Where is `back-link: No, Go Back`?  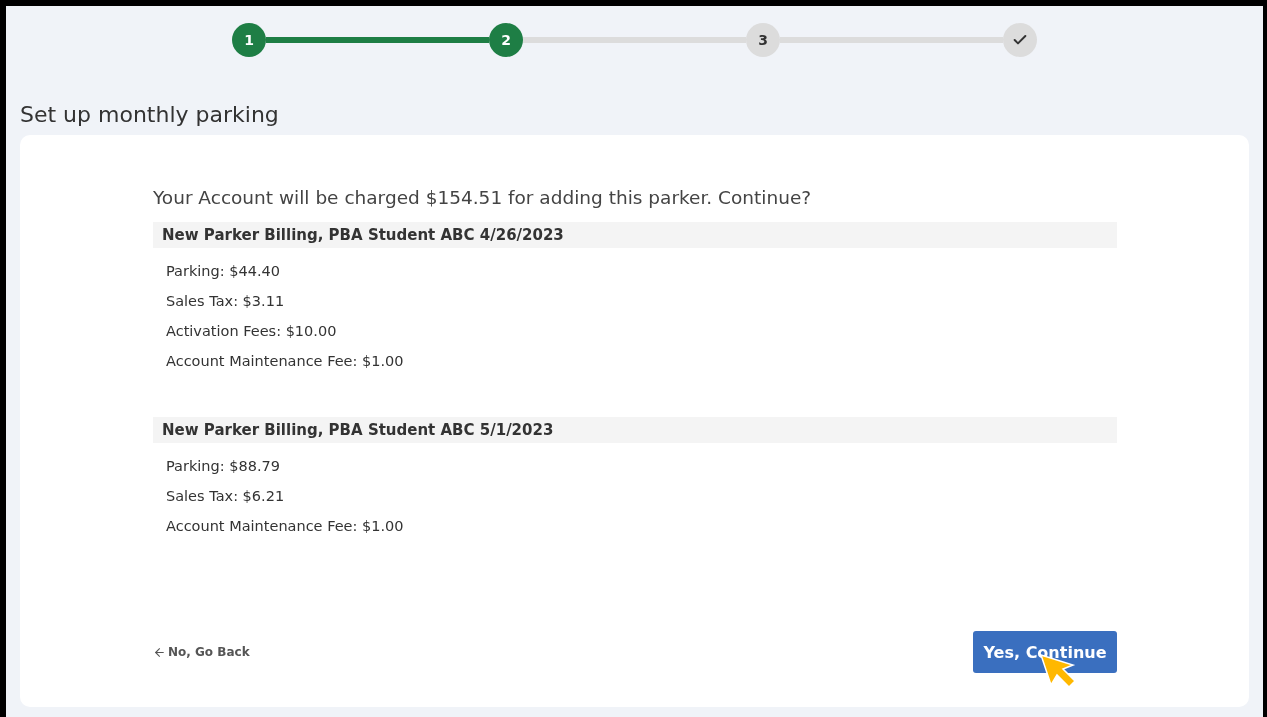
back-link: No, Go Back is located at coordinates (201, 652).